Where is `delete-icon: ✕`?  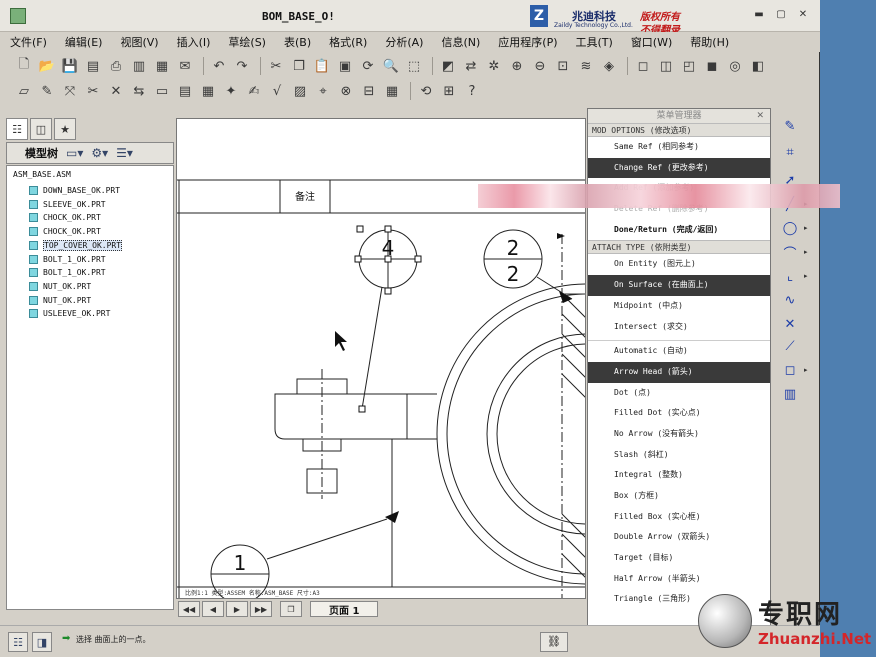
delete-icon: ✕ is located at coordinates (116, 91).